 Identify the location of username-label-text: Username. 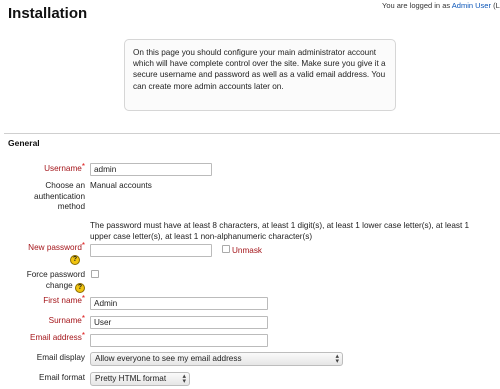
(63, 168).